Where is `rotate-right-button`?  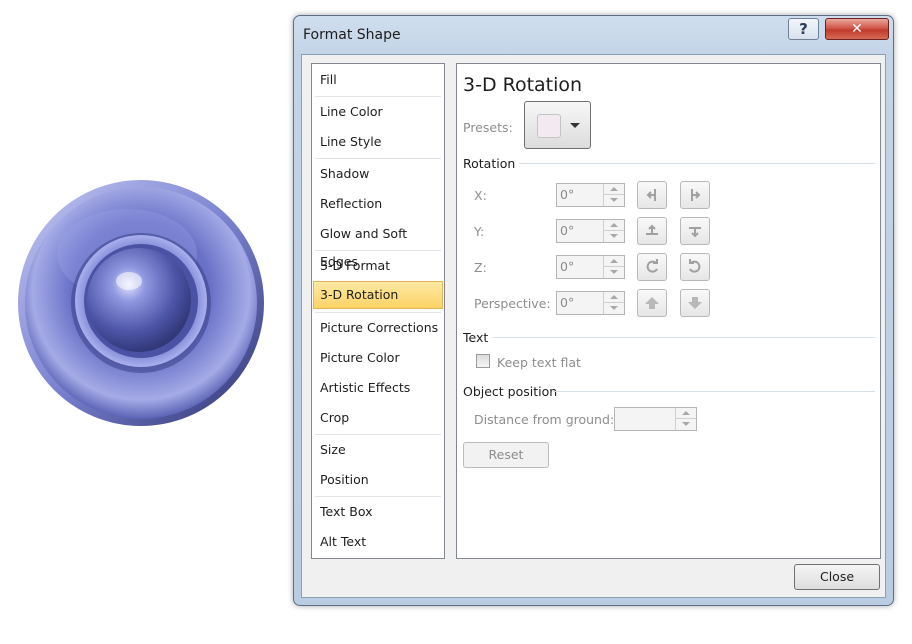
rotate-right-button is located at coordinates (695, 195).